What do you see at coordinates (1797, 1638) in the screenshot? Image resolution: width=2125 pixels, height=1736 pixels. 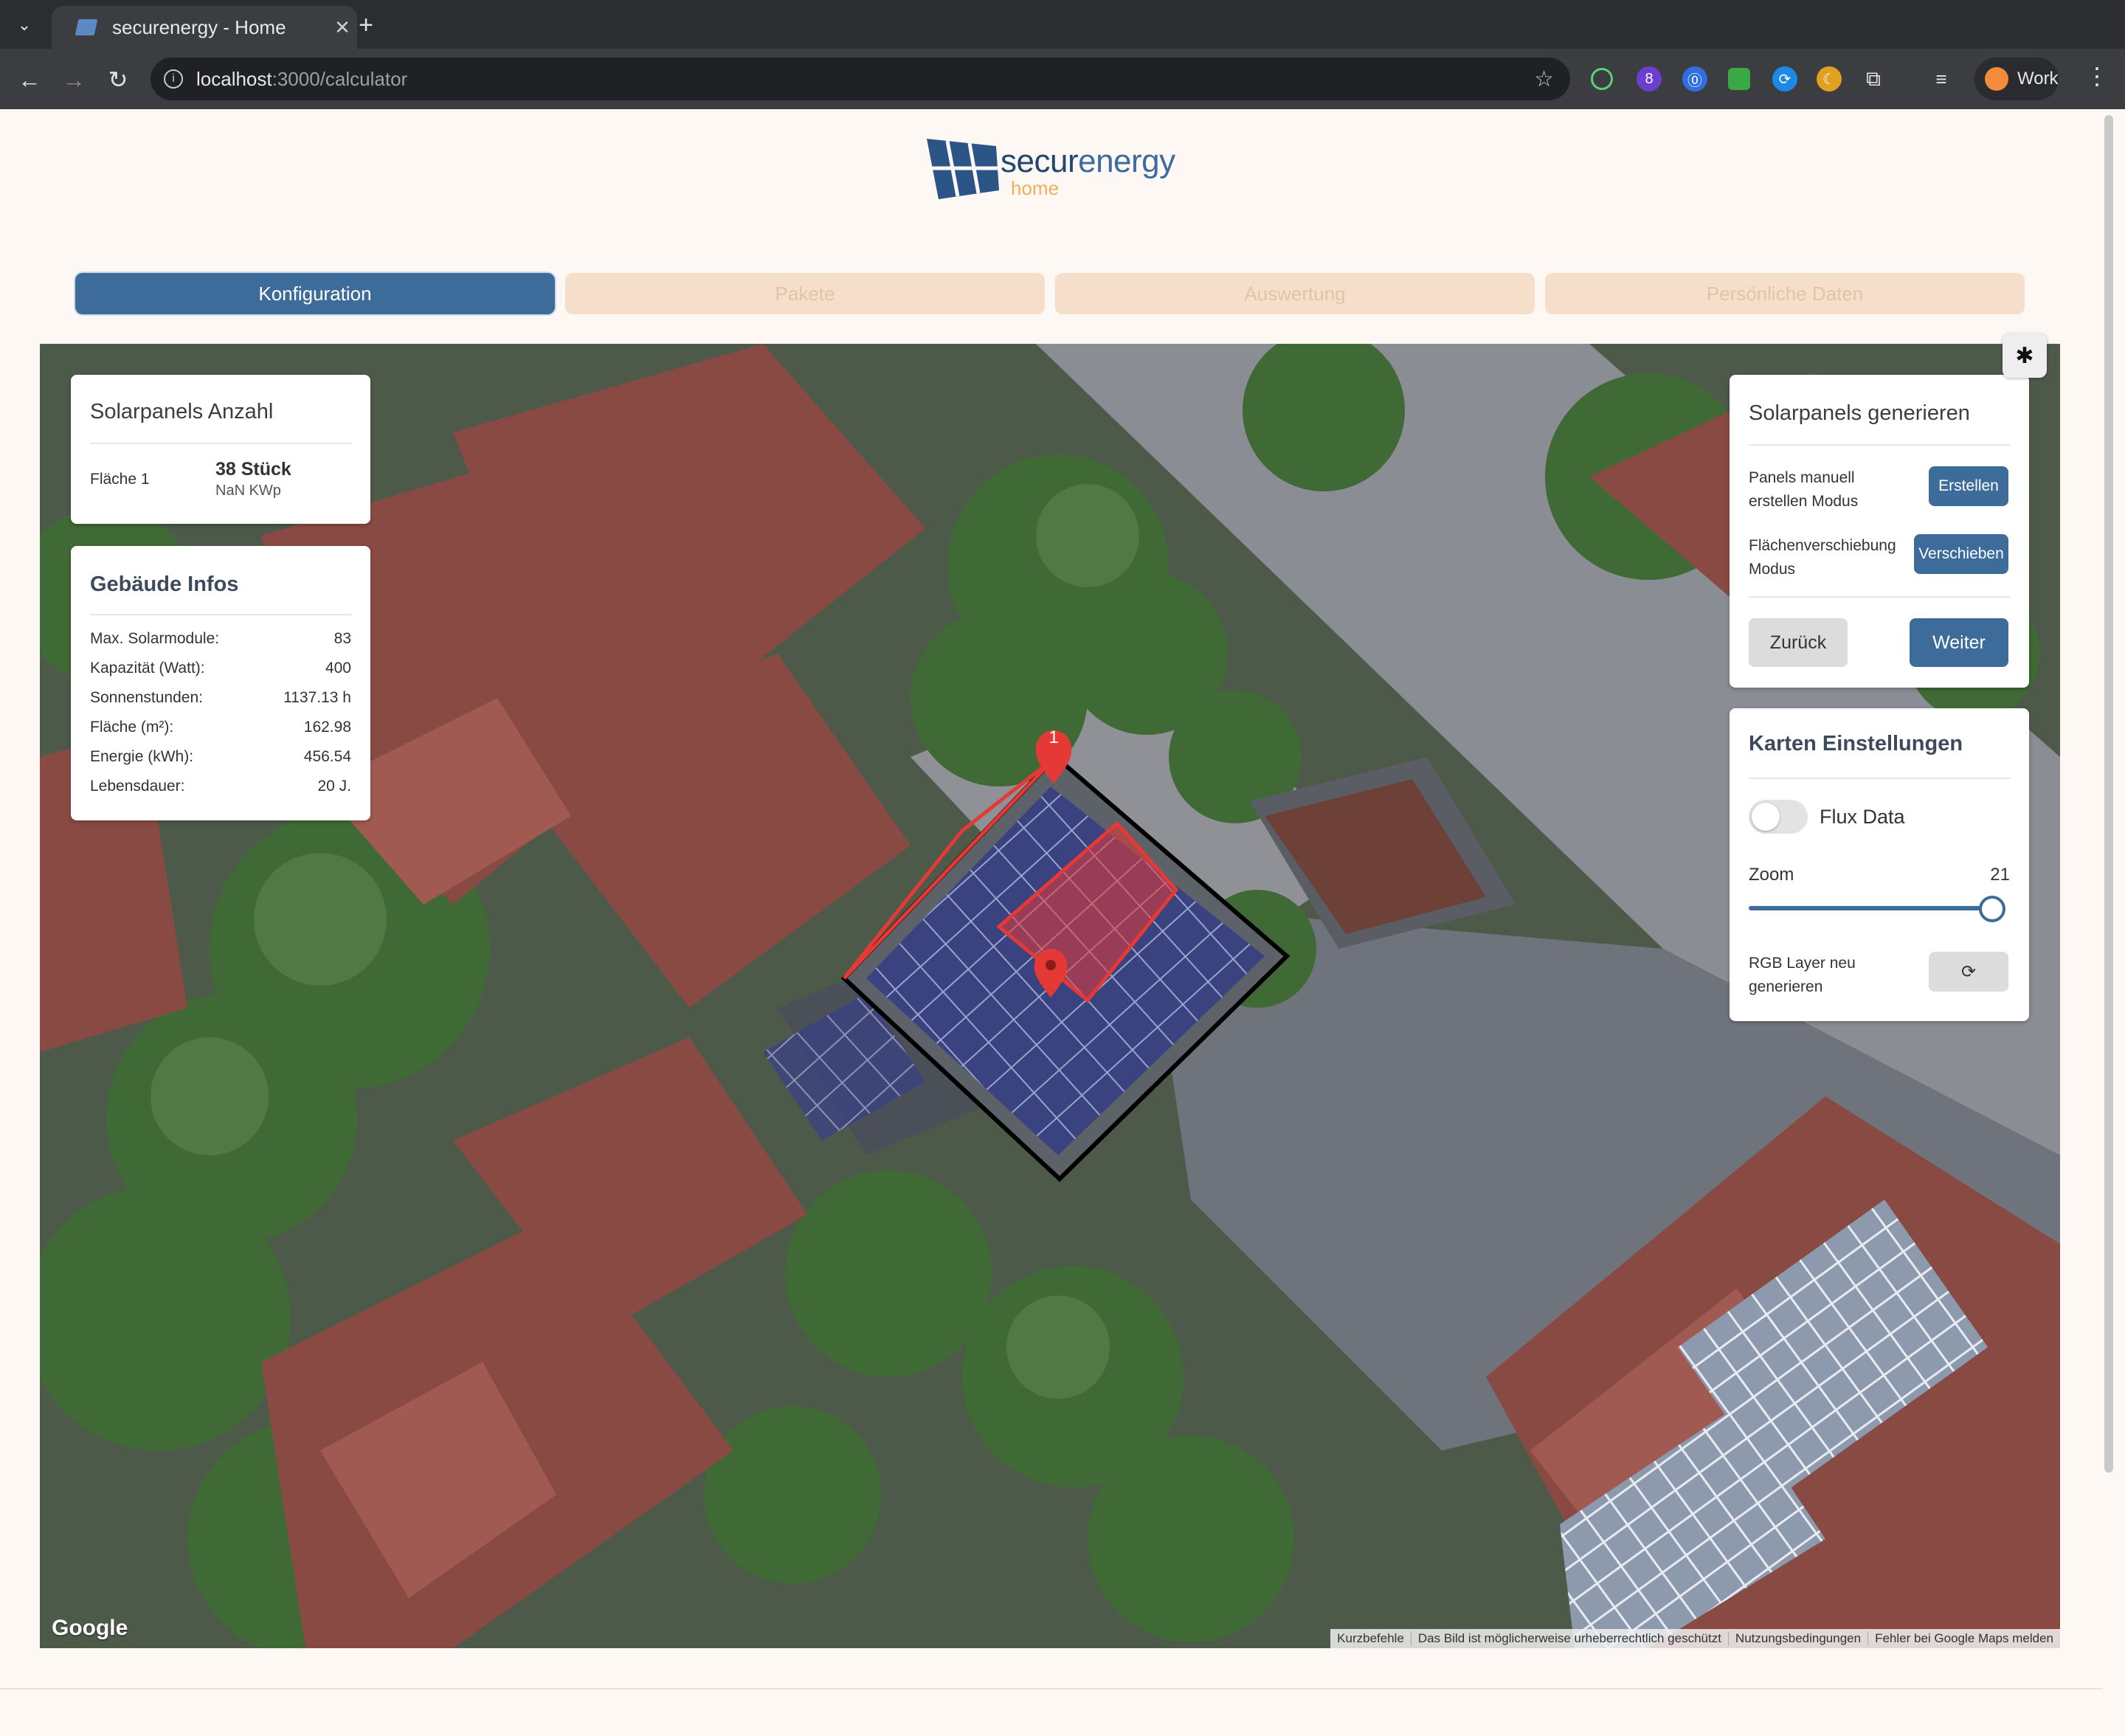 I see `attrib-terms: Nutzungsbedingungen` at bounding box center [1797, 1638].